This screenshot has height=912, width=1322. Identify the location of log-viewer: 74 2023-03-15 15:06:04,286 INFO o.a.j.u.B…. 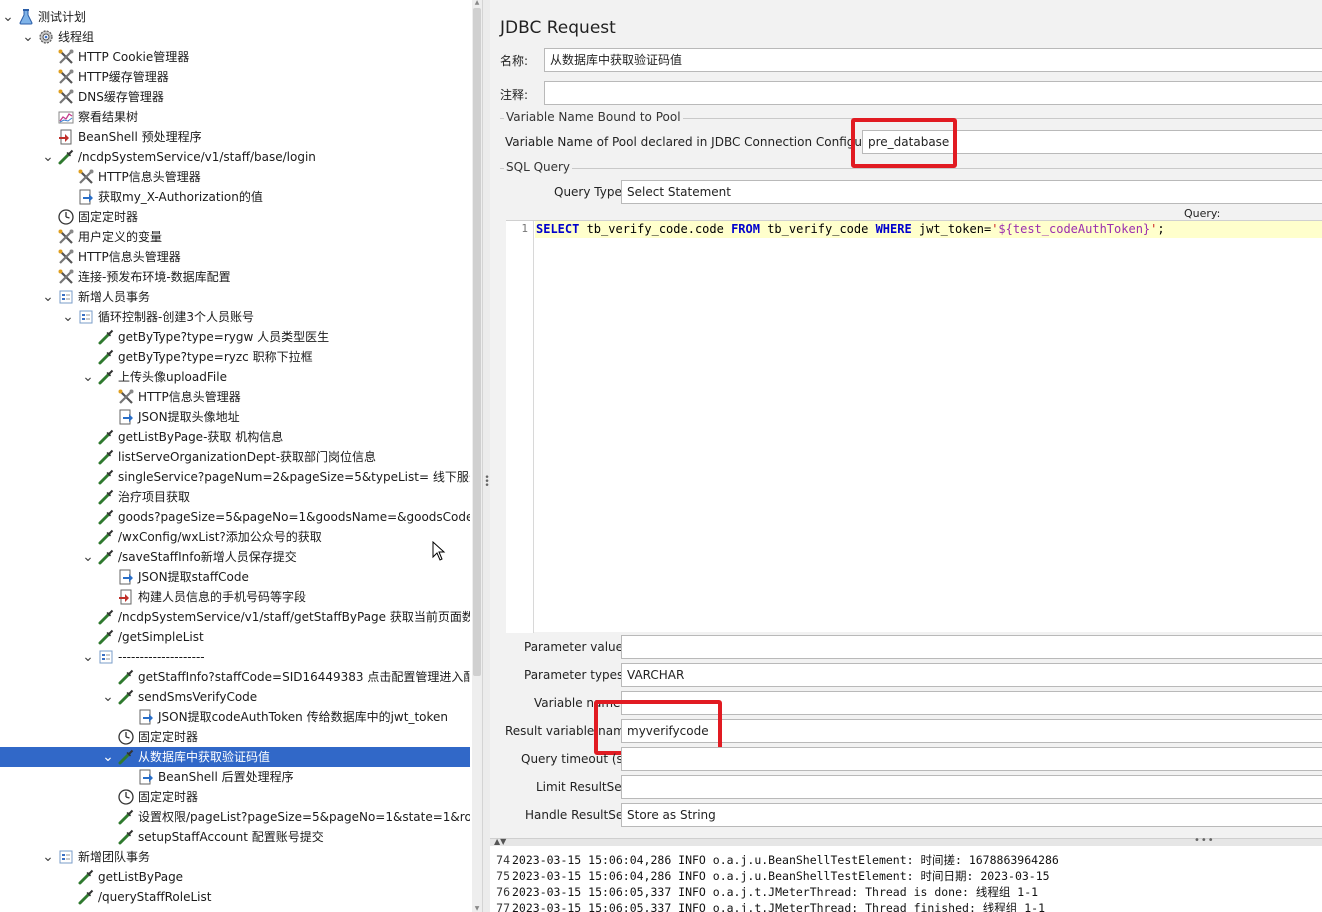
(906, 879).